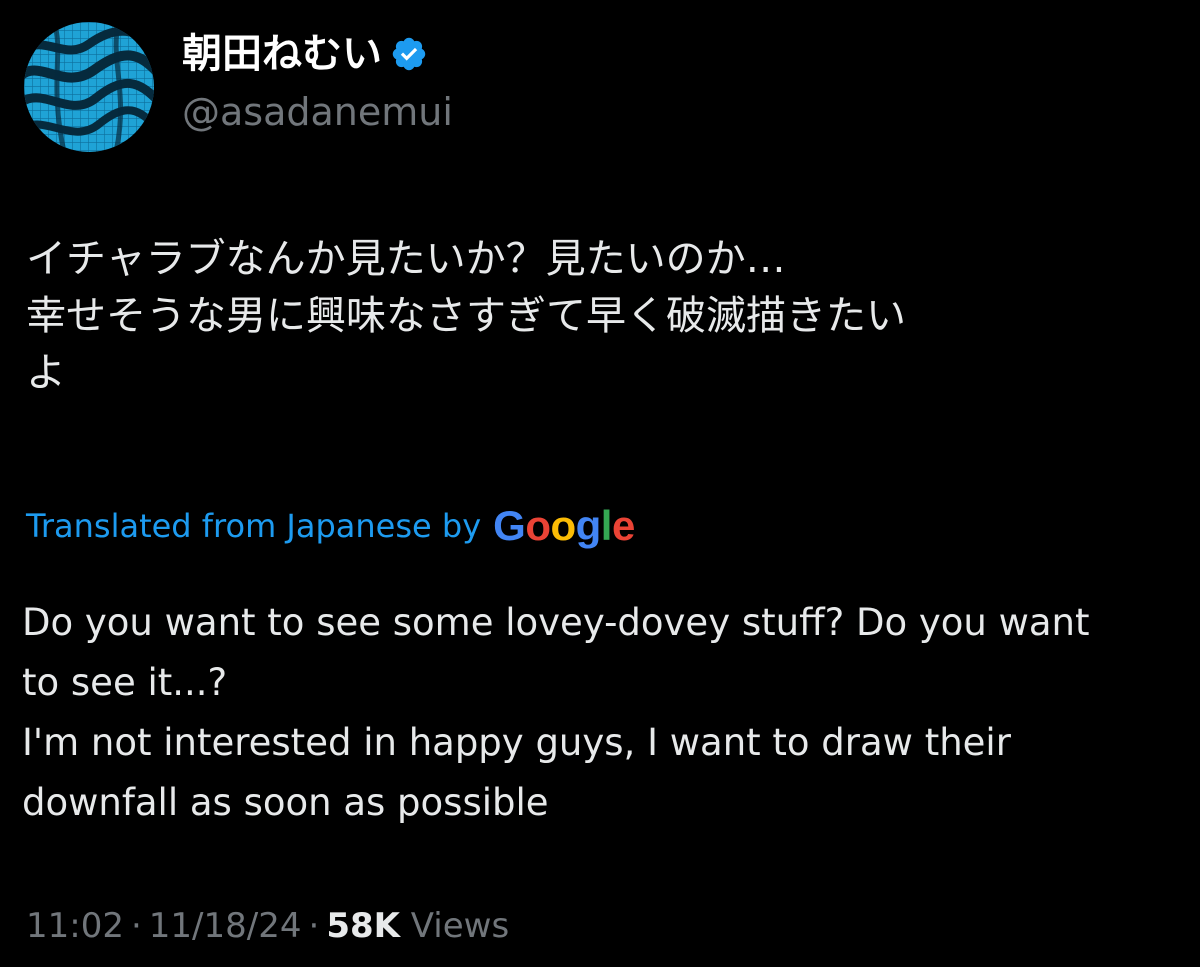 This screenshot has width=1200, height=967. I want to click on translated-text-line: to see it...?, so click(125, 682).